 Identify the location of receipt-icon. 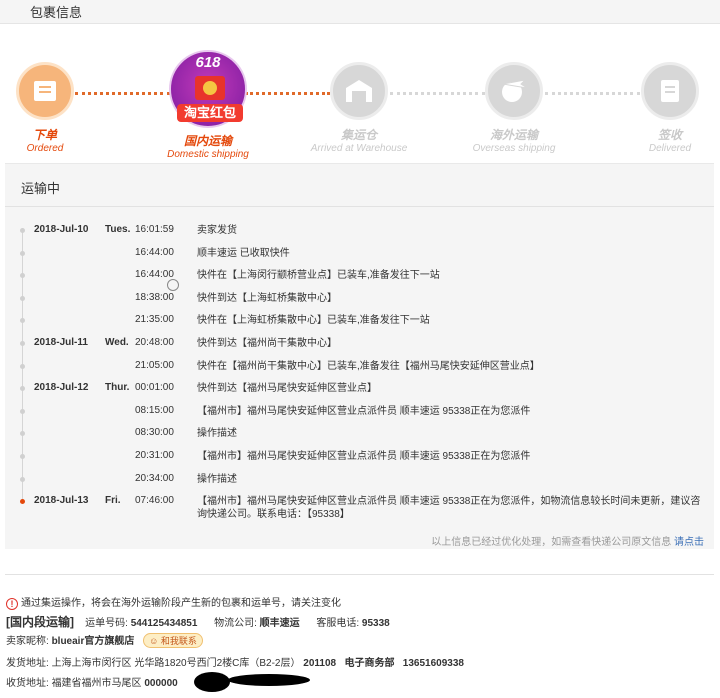
(670, 91).